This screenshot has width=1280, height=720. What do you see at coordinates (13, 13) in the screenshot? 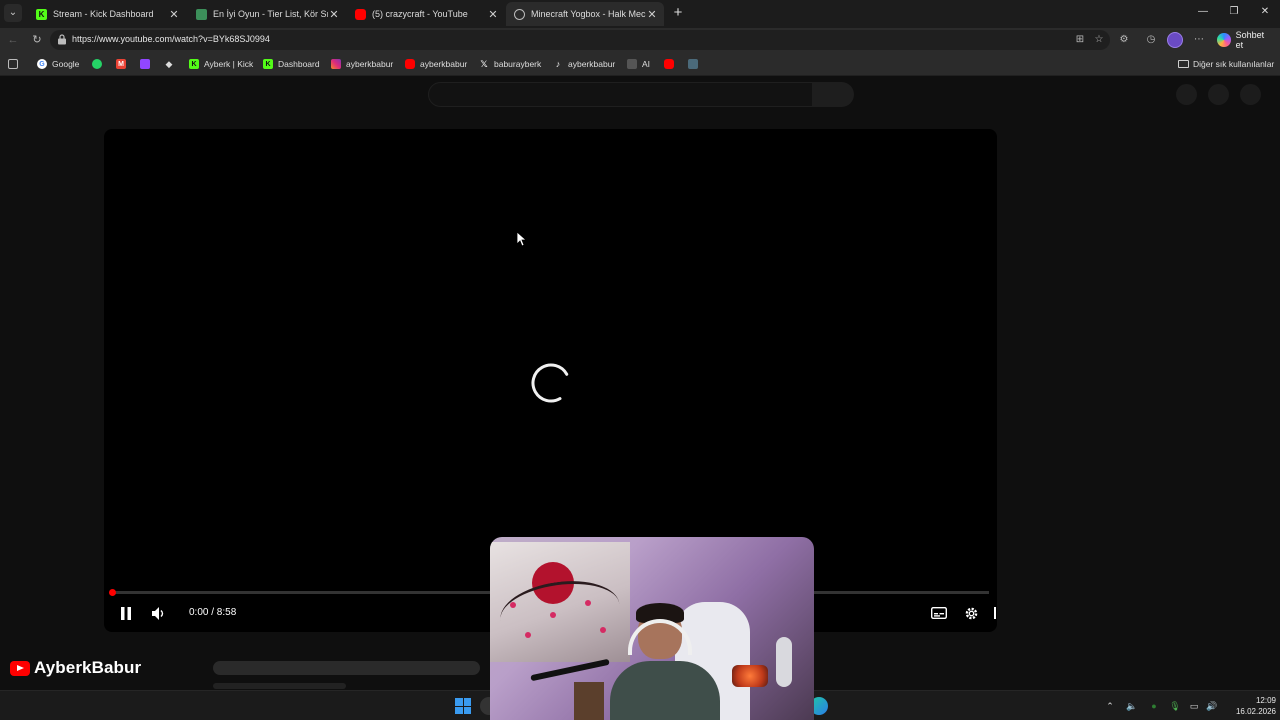
I see `tab-actions-menu-icon: ⌄` at bounding box center [13, 13].